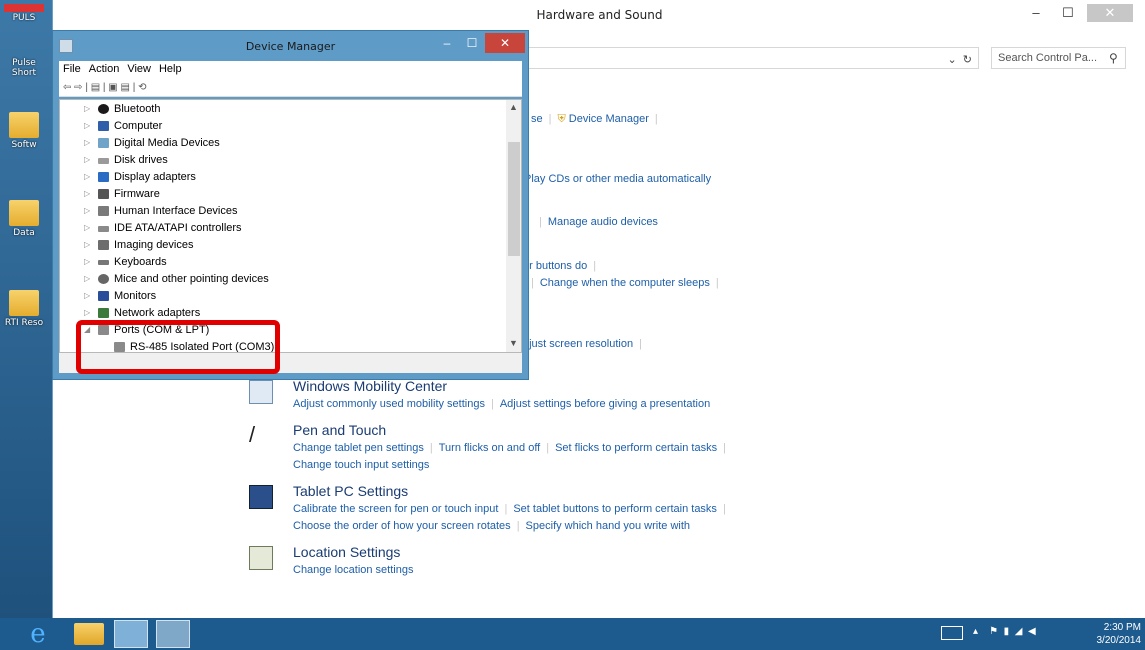 The height and width of the screenshot is (650, 1145). What do you see at coordinates (361, 465) in the screenshot?
I see `section-link: Change touch input settings` at bounding box center [361, 465].